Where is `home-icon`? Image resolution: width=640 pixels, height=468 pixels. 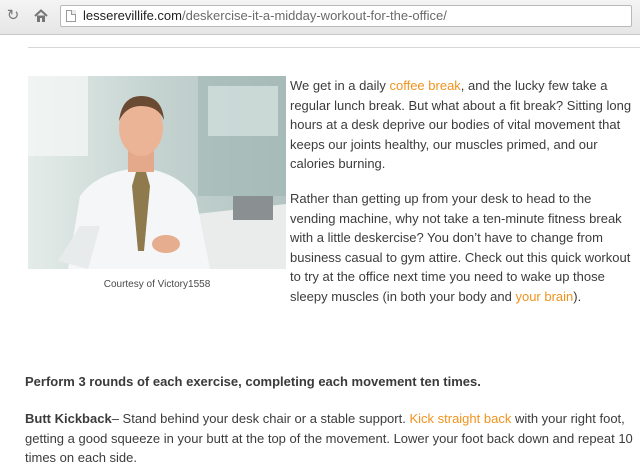 home-icon is located at coordinates (41, 16).